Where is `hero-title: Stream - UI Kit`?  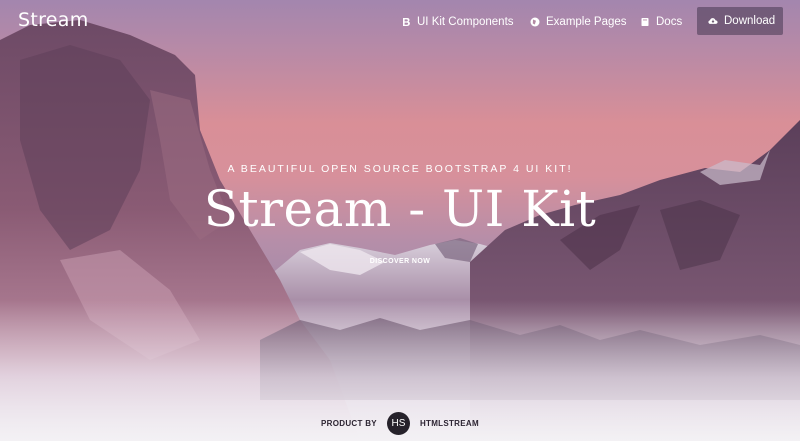
hero-title: Stream - UI Kit is located at coordinates (400, 209).